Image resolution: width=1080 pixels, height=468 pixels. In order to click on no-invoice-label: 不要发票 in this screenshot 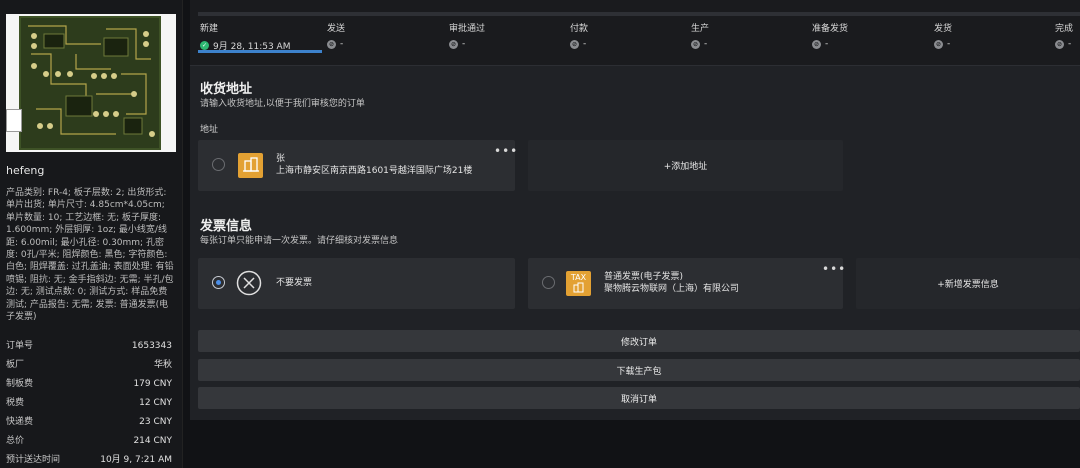, I will do `click(294, 283)`.